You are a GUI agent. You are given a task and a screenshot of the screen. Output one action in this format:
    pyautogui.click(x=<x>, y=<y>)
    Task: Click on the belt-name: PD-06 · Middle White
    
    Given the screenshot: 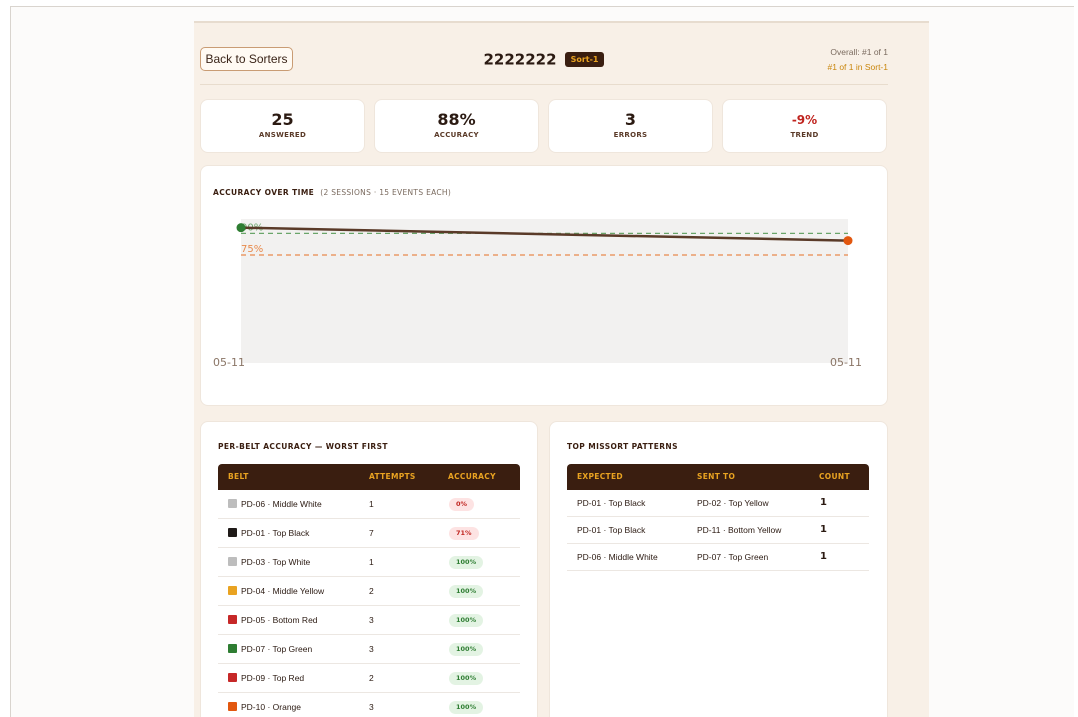 What is the action you would take?
    pyautogui.click(x=281, y=504)
    